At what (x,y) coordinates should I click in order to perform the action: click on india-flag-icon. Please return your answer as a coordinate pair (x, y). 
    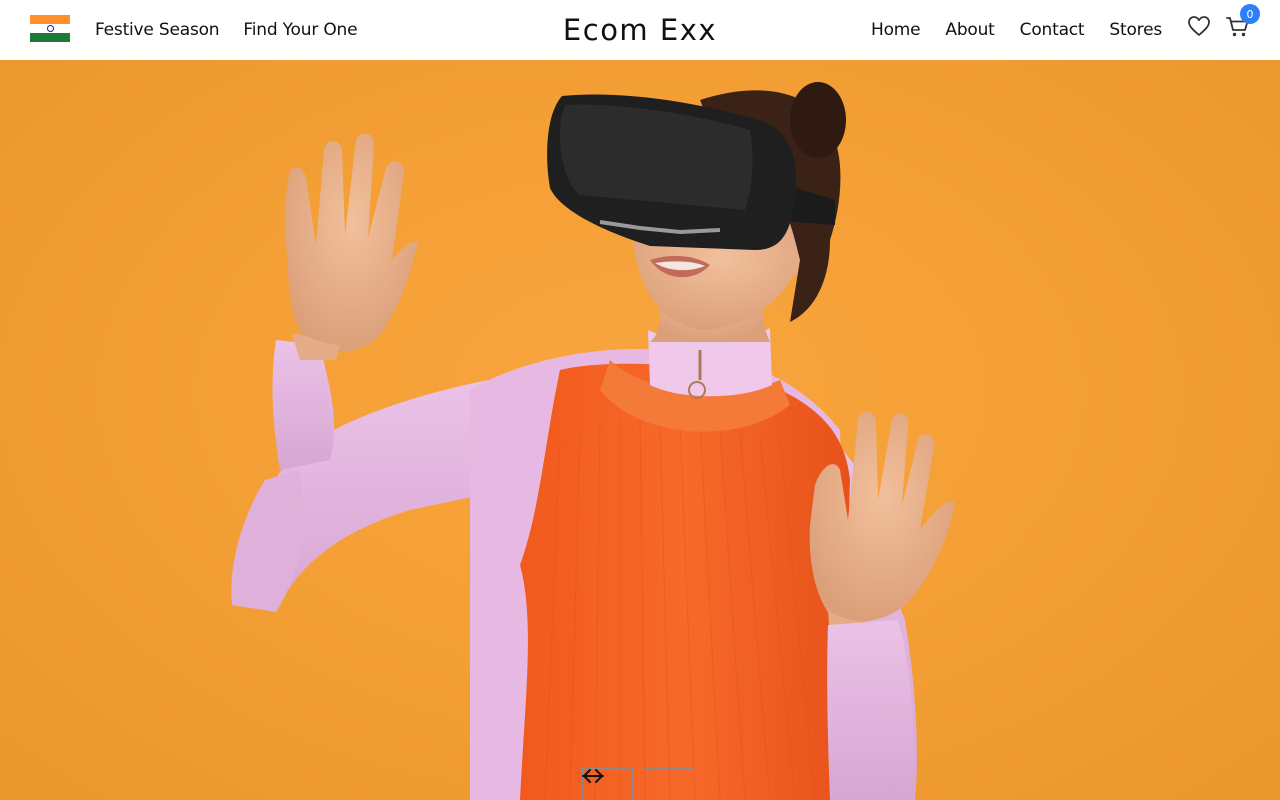
    Looking at the image, I should click on (50, 28).